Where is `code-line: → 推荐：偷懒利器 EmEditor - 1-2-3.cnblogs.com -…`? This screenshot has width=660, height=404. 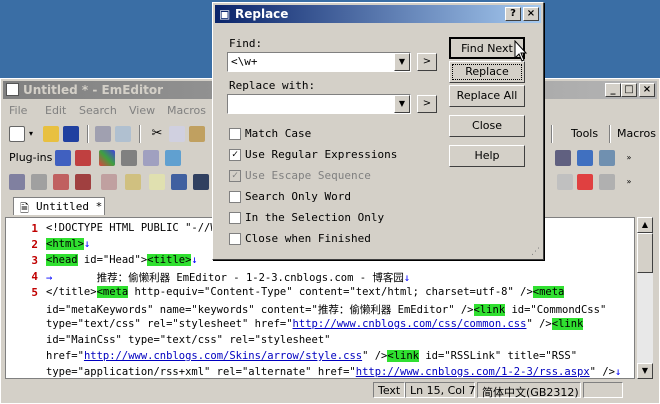
code-line: → 推荐：偷懒利器 EmEditor - 1-2-3.cnblogs.com -… is located at coordinates (228, 278).